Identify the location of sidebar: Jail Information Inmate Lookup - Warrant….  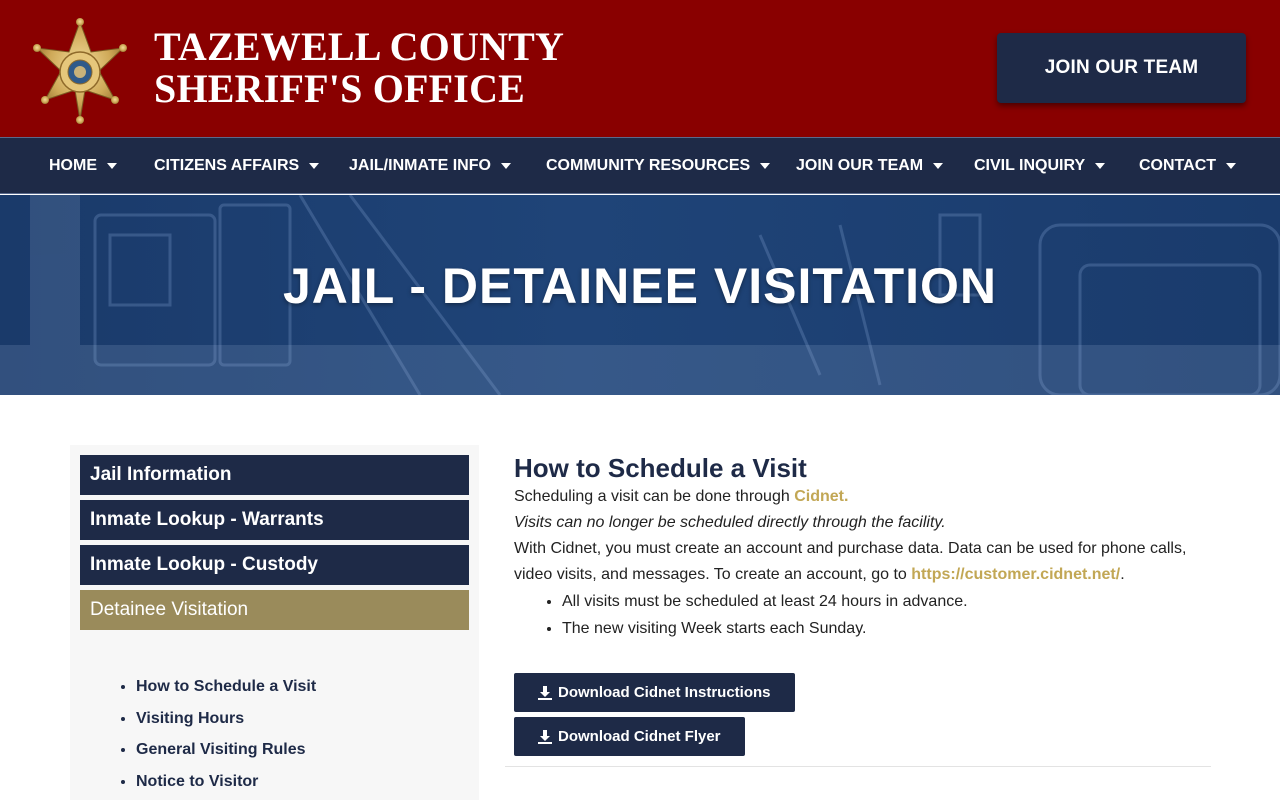
(274, 622).